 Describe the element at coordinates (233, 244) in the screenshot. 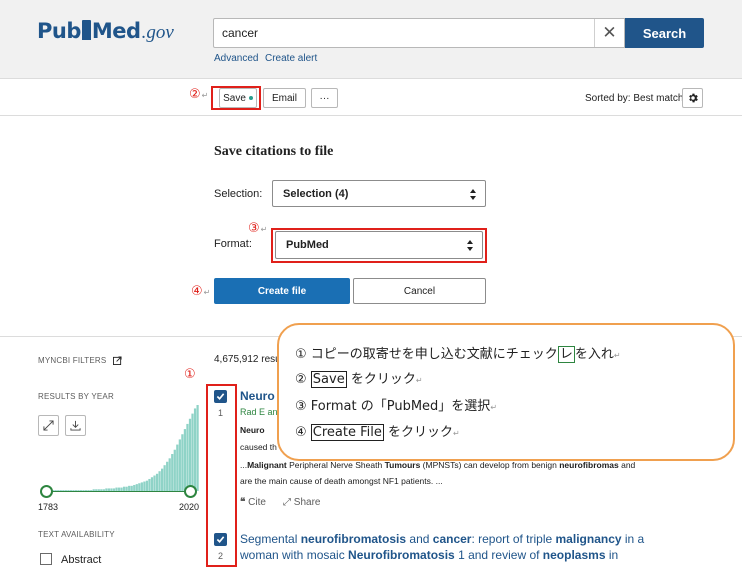

I see `format-label: Format:` at that location.